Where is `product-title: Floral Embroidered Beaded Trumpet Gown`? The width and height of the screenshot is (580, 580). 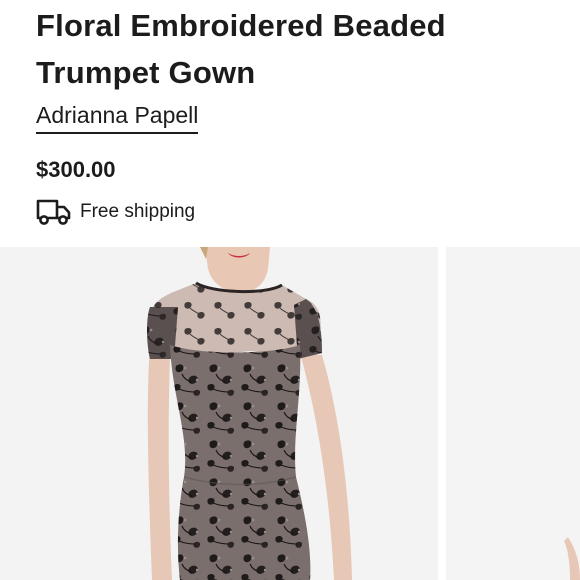 product-title: Floral Embroidered Beaded Trumpet Gown is located at coordinates (241, 49).